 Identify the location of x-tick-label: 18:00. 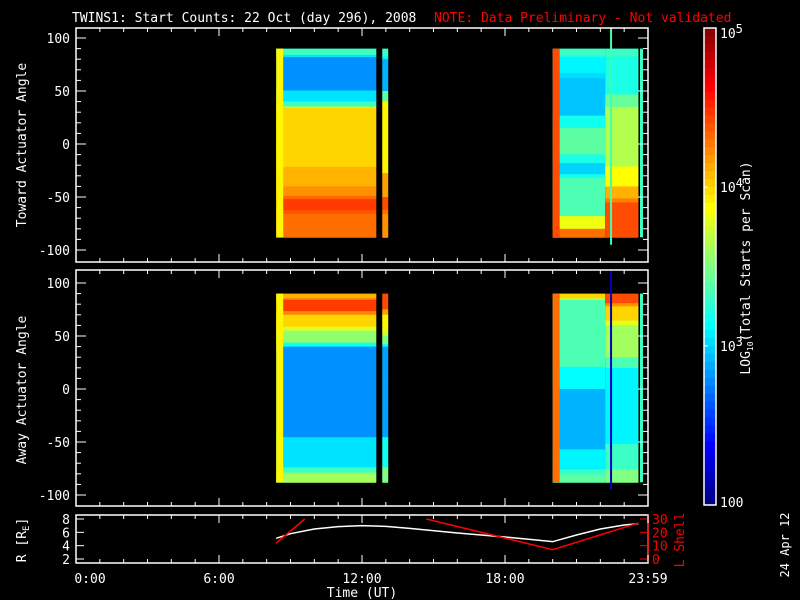
(504, 579).